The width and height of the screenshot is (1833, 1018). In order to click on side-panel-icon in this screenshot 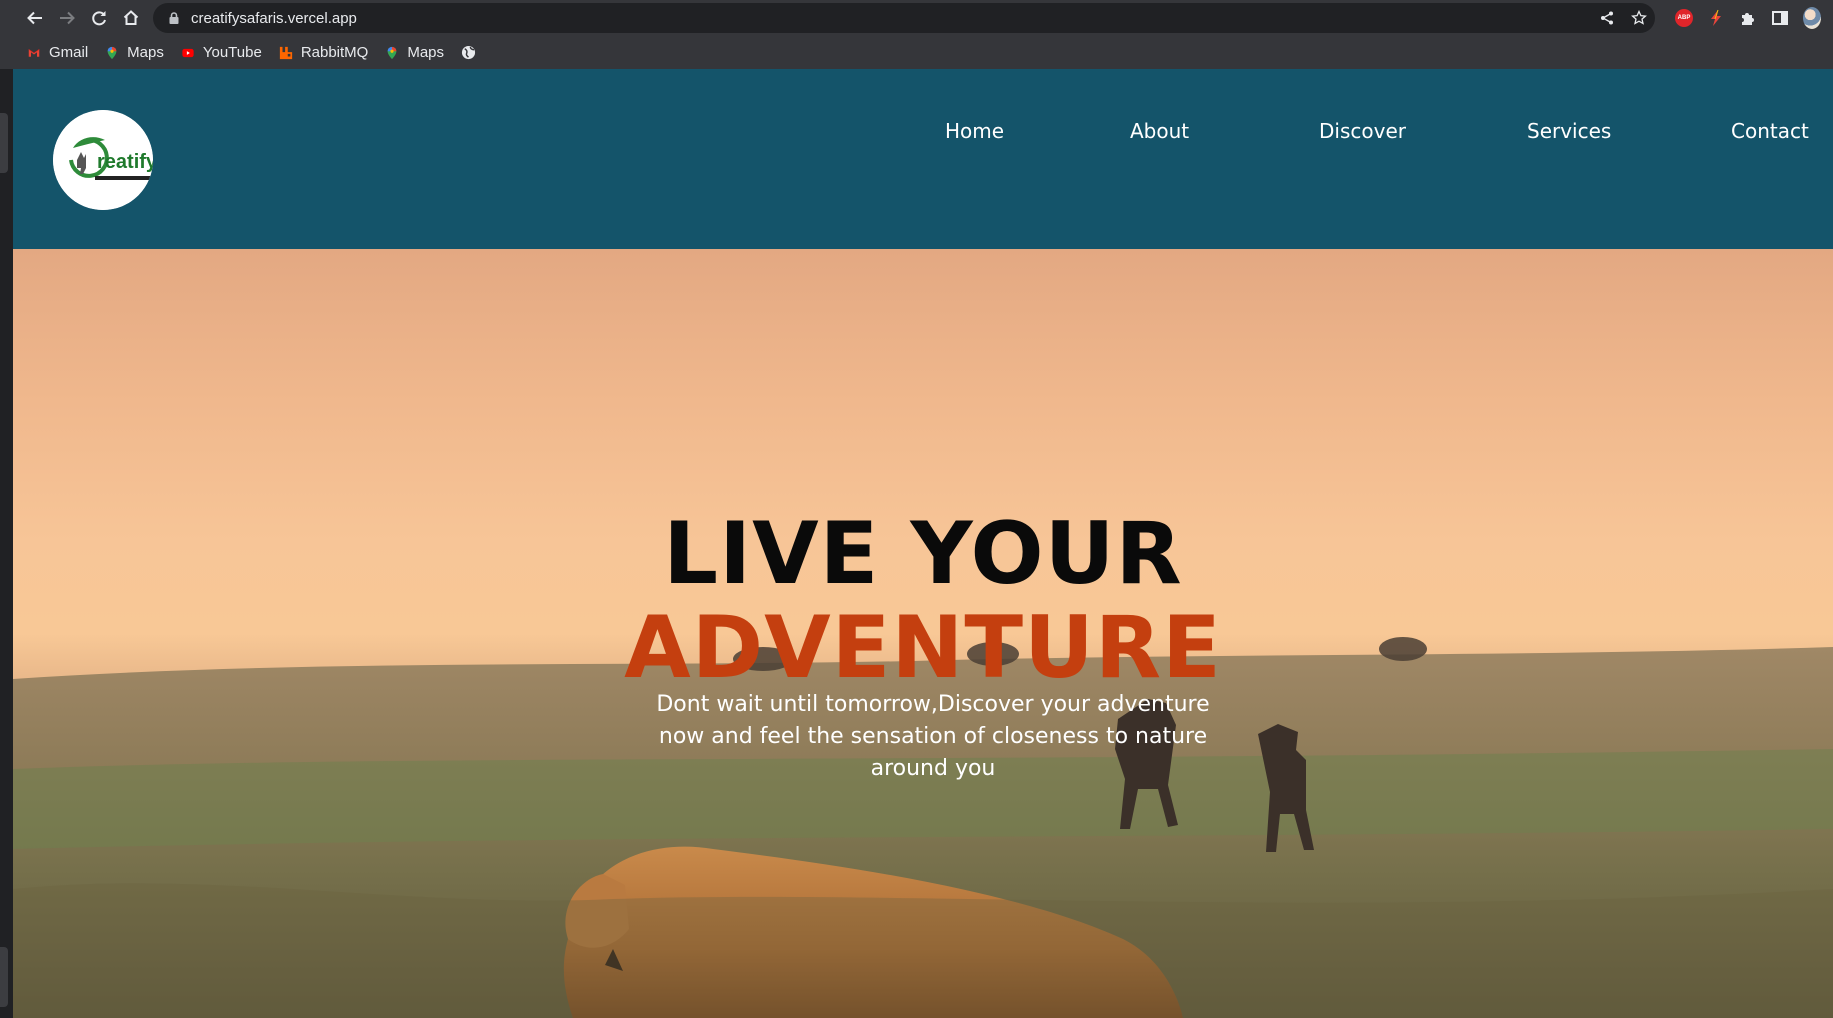, I will do `click(1780, 18)`.